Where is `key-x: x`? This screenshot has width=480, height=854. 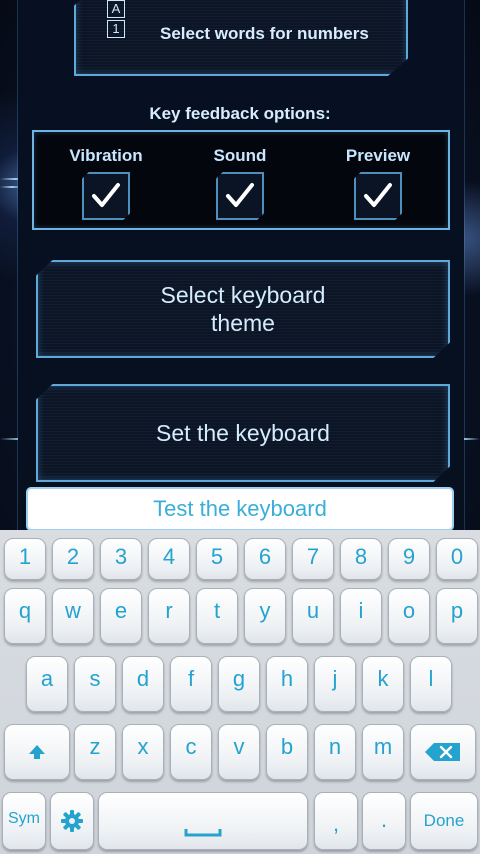
key-x: x is located at coordinates (143, 752).